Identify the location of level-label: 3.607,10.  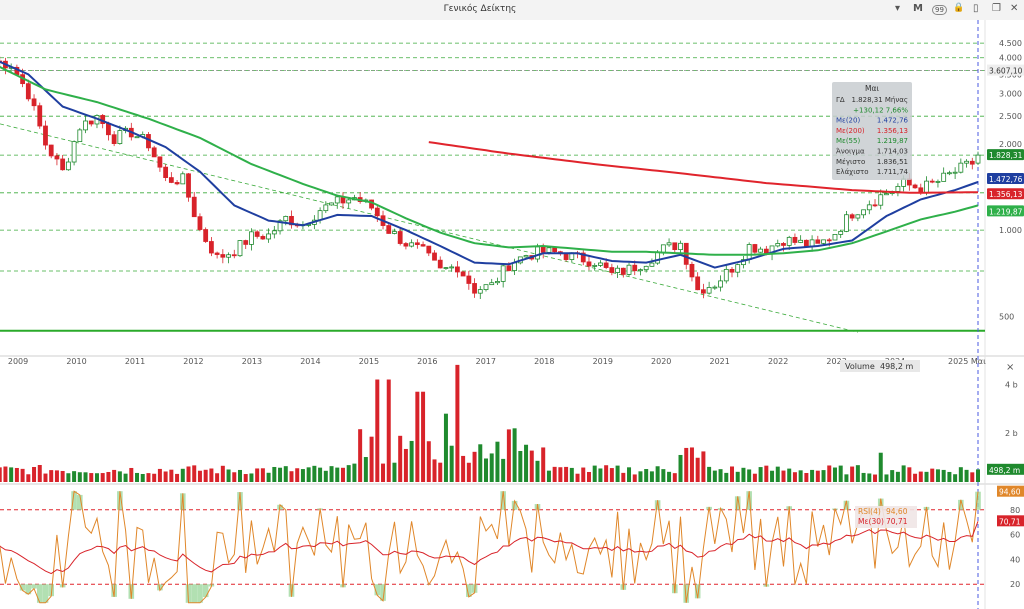
(1006, 71).